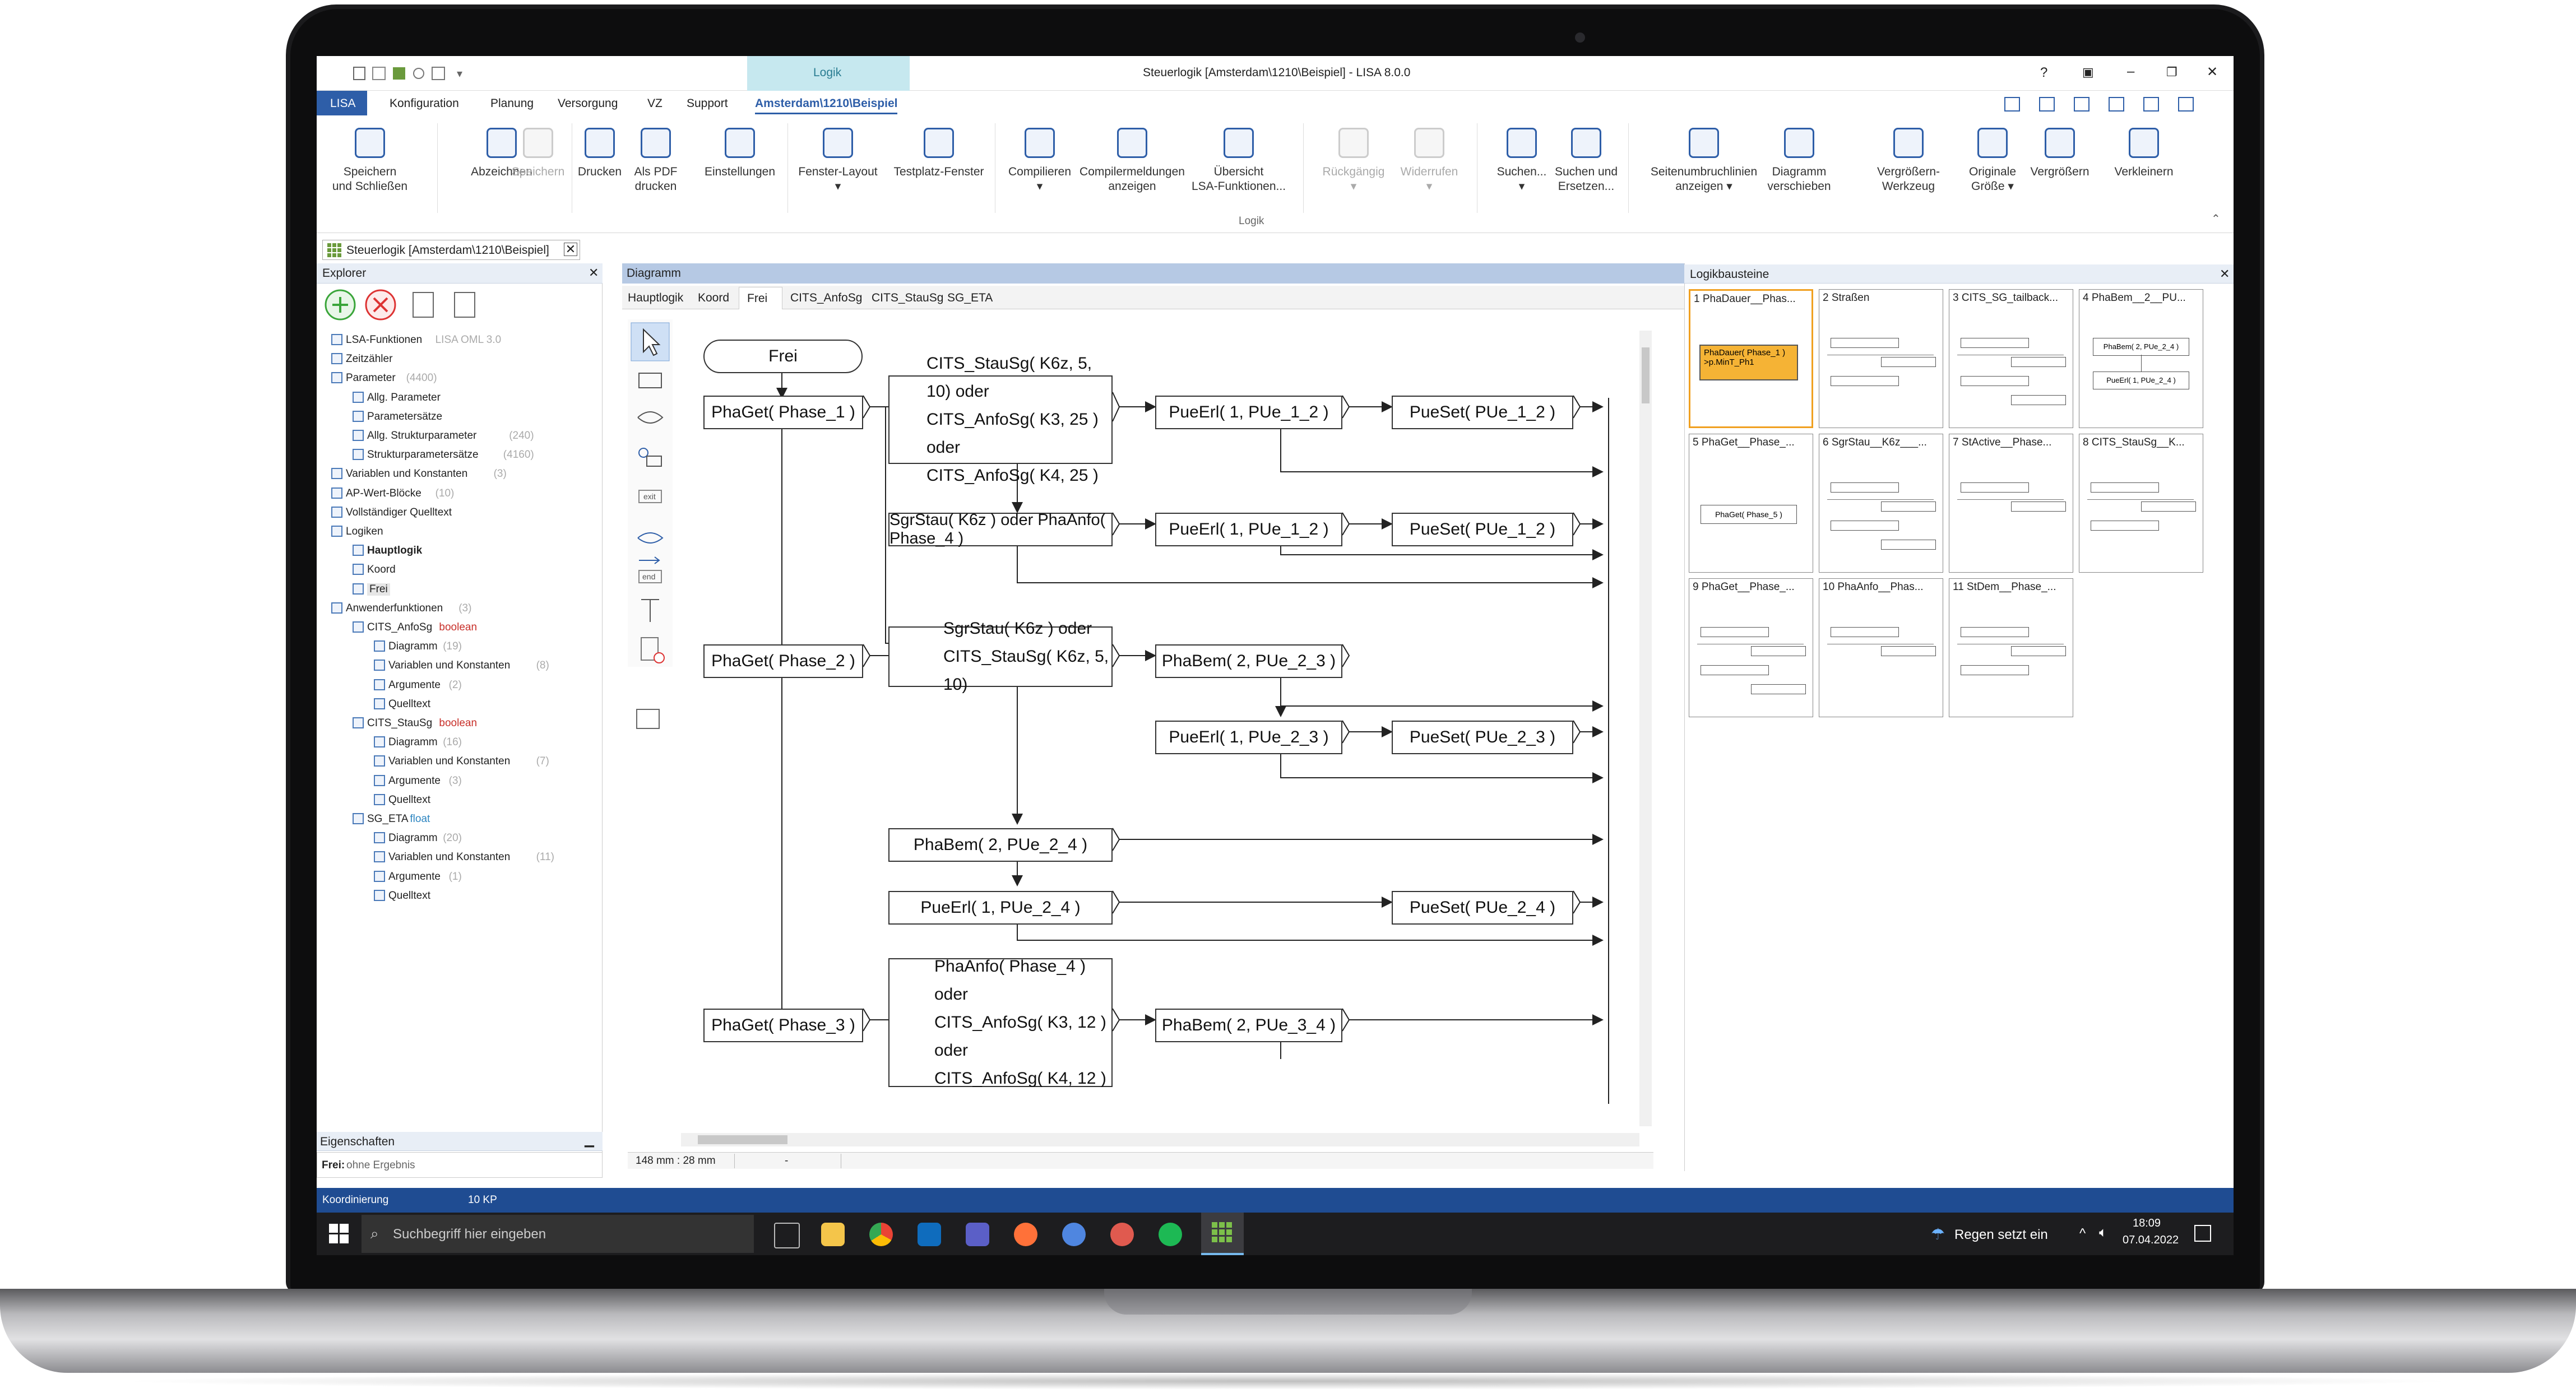  I want to click on menu-vz: VZ, so click(654, 103).